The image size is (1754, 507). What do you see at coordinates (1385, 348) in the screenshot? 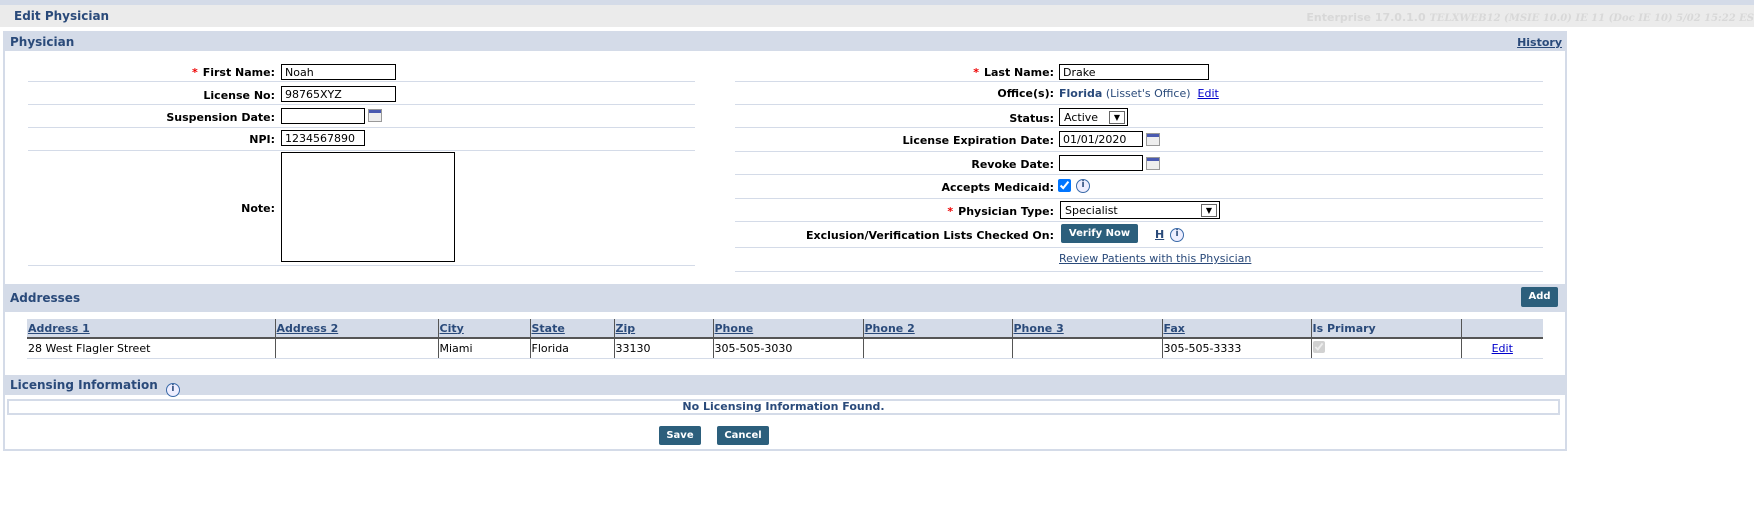
I see `cell-is-primary` at bounding box center [1385, 348].